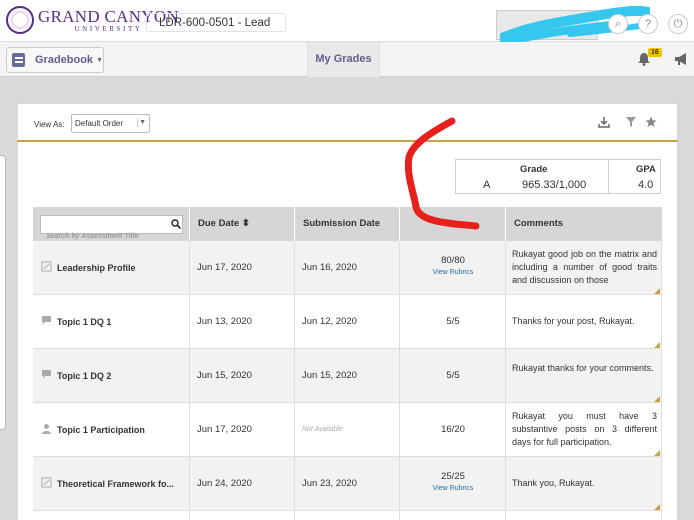 The image size is (694, 520). Describe the element at coordinates (655, 52) in the screenshot. I see `notification-count-badge: 16` at that location.